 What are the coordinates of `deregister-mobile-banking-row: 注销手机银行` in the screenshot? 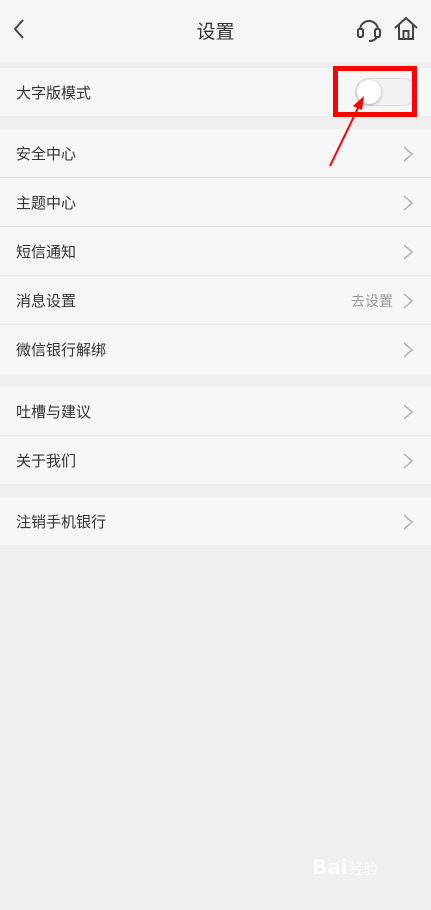 It's located at (215, 521).